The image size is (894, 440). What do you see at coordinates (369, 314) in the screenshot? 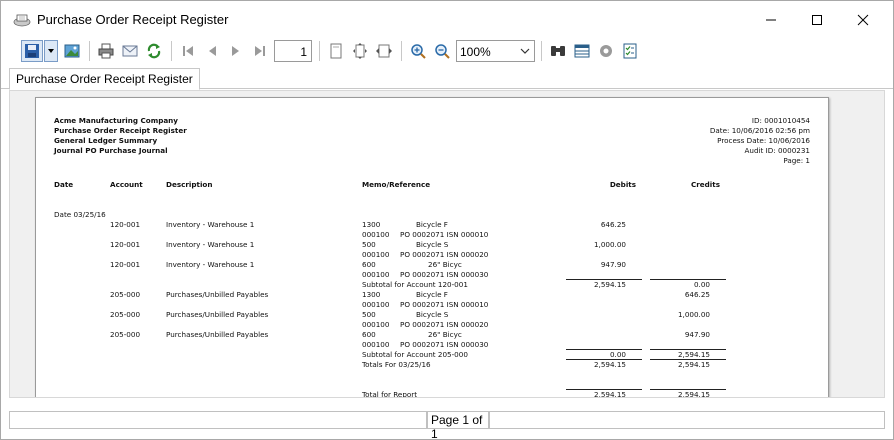
I see `entry-memo-qty: 500` at bounding box center [369, 314].